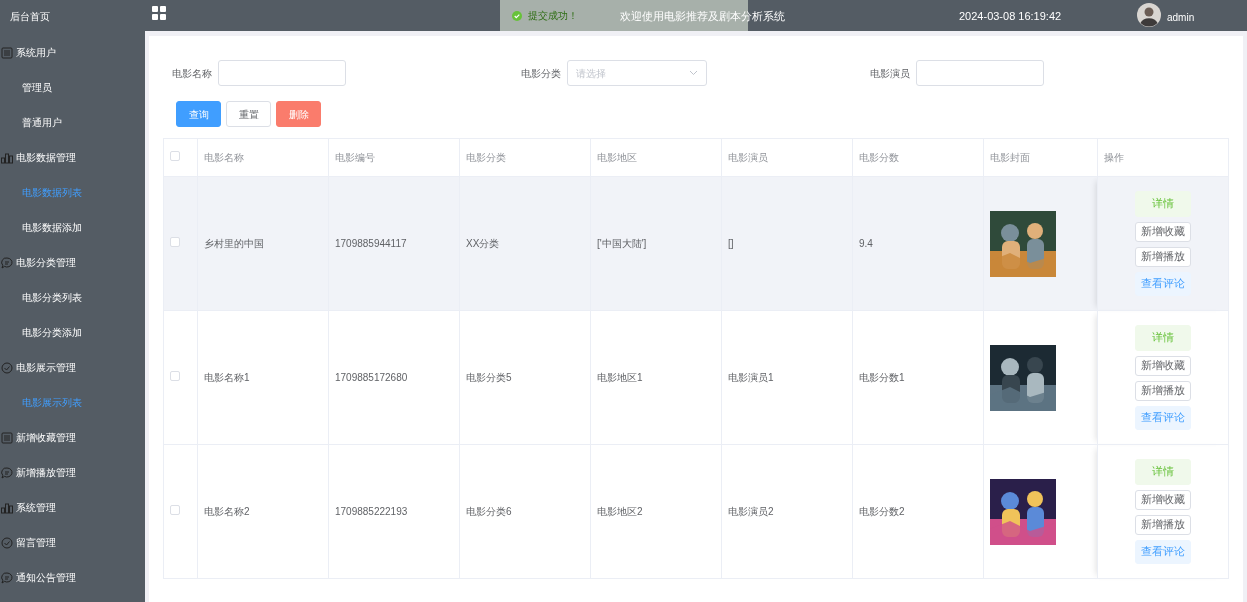 The height and width of the screenshot is (602, 1247). What do you see at coordinates (36, 542) in the screenshot?
I see `sidebar-item: 留言管理` at bounding box center [36, 542].